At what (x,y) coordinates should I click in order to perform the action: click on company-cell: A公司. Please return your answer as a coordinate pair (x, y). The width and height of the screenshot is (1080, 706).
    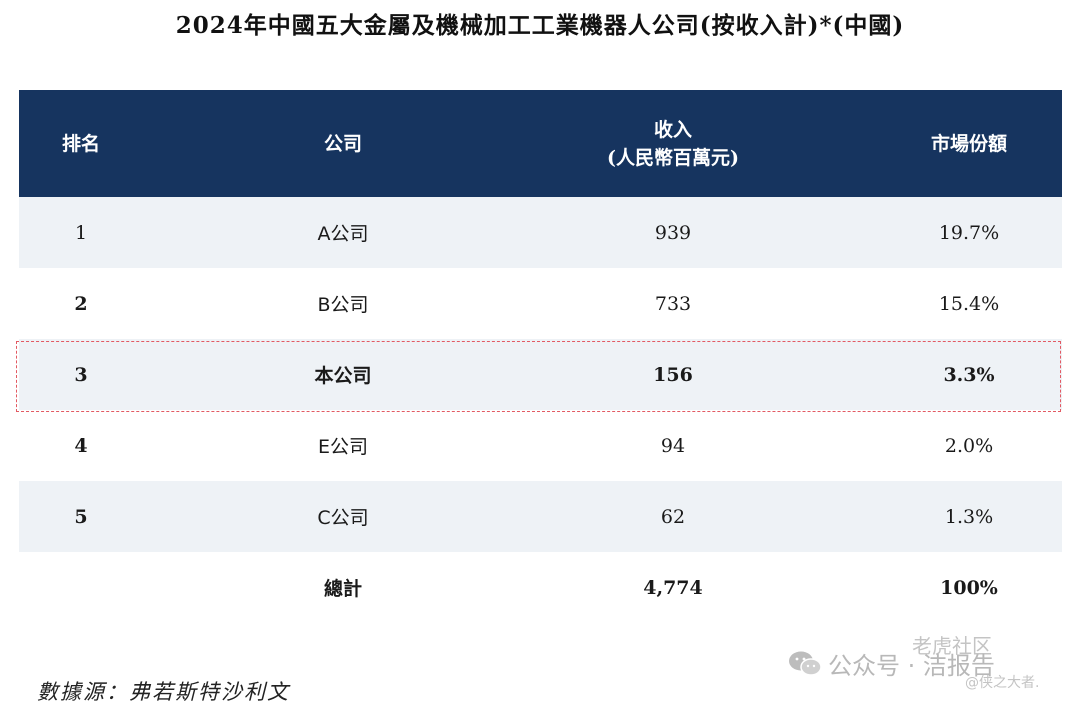
    Looking at the image, I should click on (343, 234).